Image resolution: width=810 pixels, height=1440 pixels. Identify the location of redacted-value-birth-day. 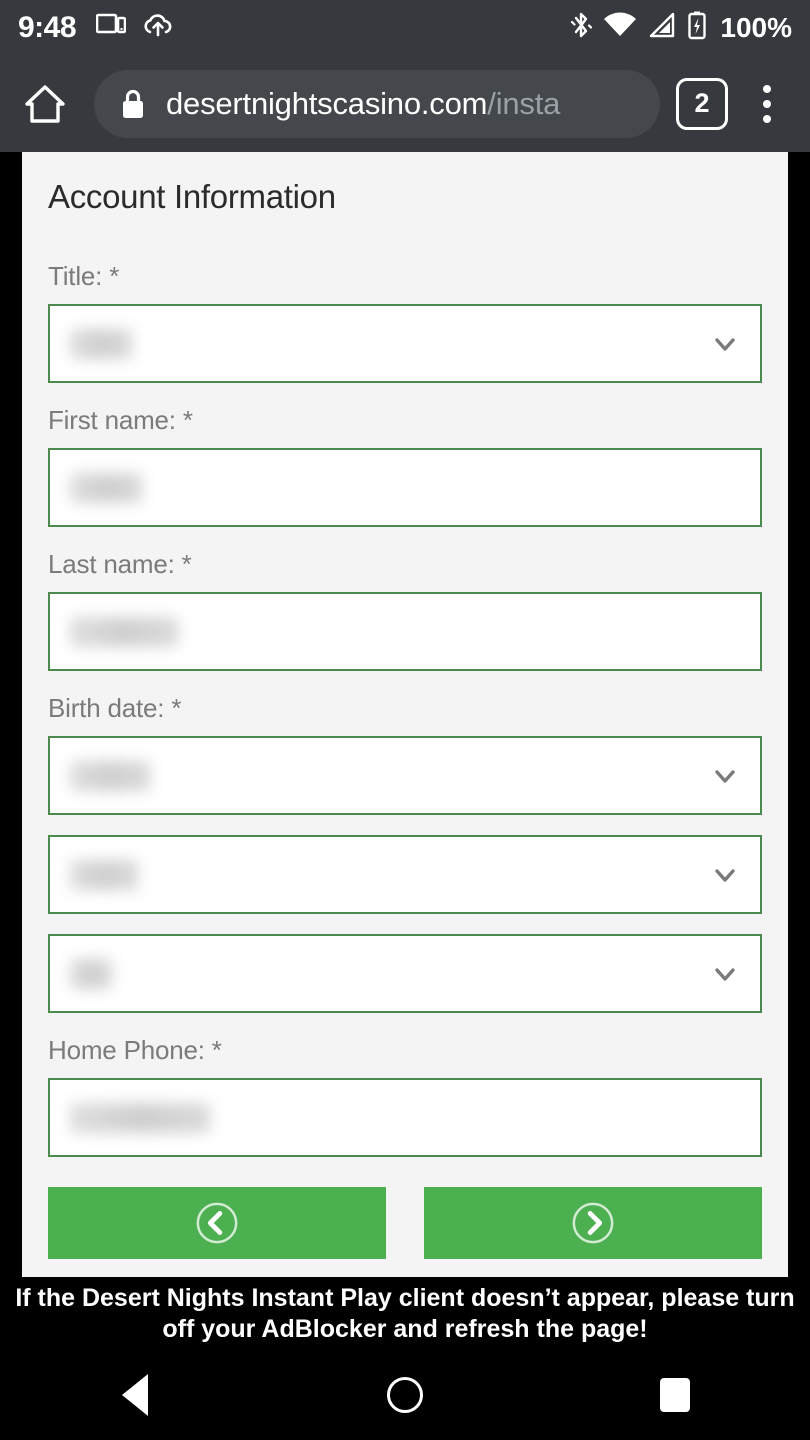
(104, 874).